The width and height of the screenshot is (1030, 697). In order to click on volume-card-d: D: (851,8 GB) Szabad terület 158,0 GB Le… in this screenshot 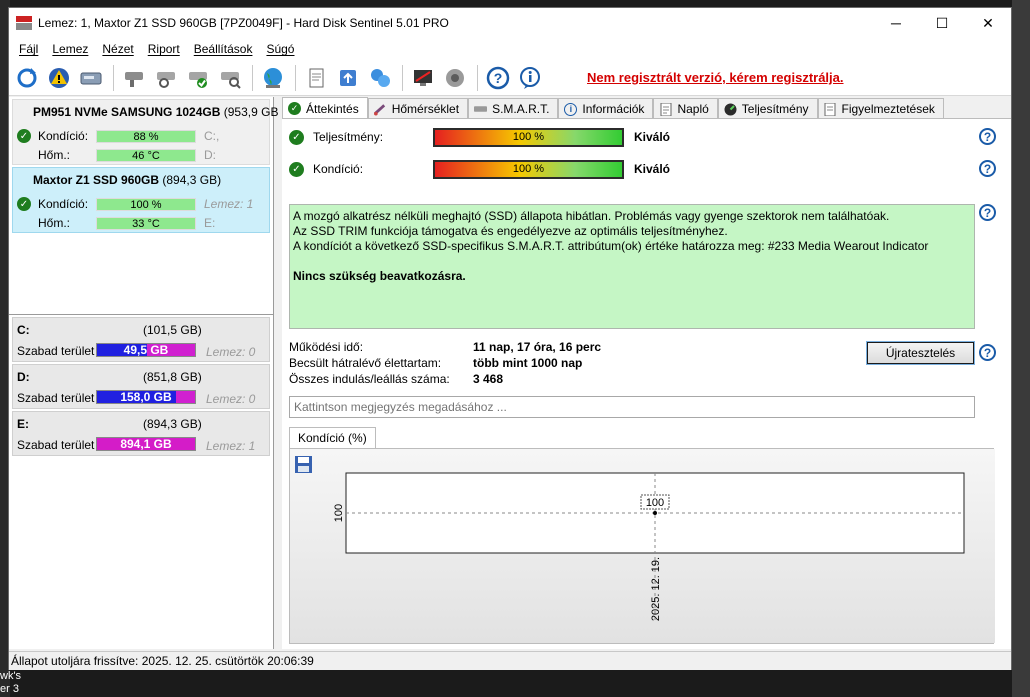, I will do `click(141, 386)`.